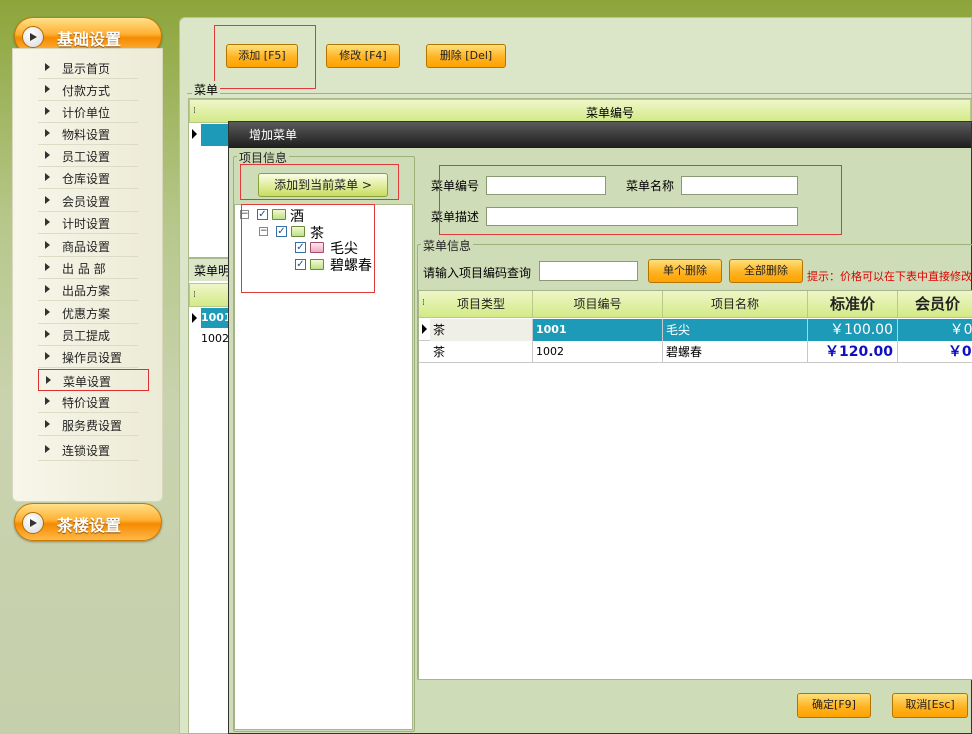 Image resolution: width=972 pixels, height=734 pixels. What do you see at coordinates (889, 276) in the screenshot?
I see `price-hint: 提示：价格可以在下表中直接修改` at bounding box center [889, 276].